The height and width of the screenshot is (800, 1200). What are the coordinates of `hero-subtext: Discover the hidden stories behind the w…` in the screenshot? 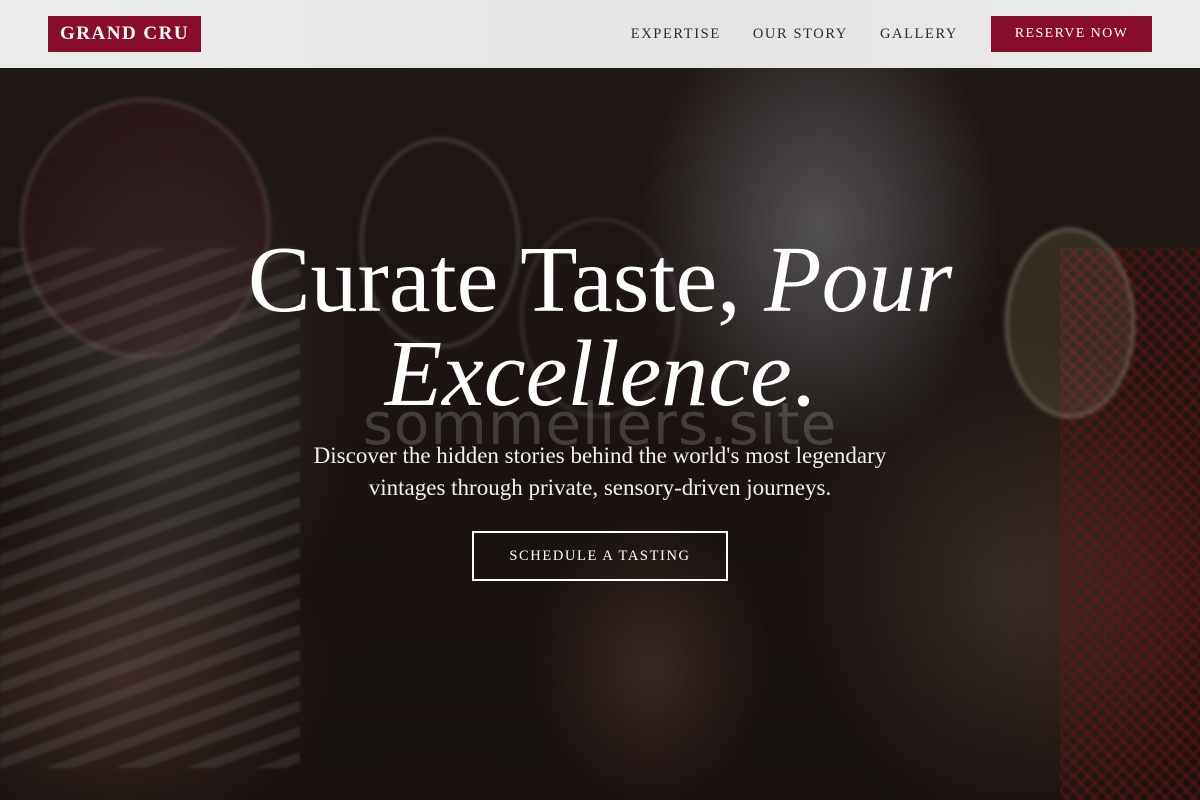 It's located at (600, 472).